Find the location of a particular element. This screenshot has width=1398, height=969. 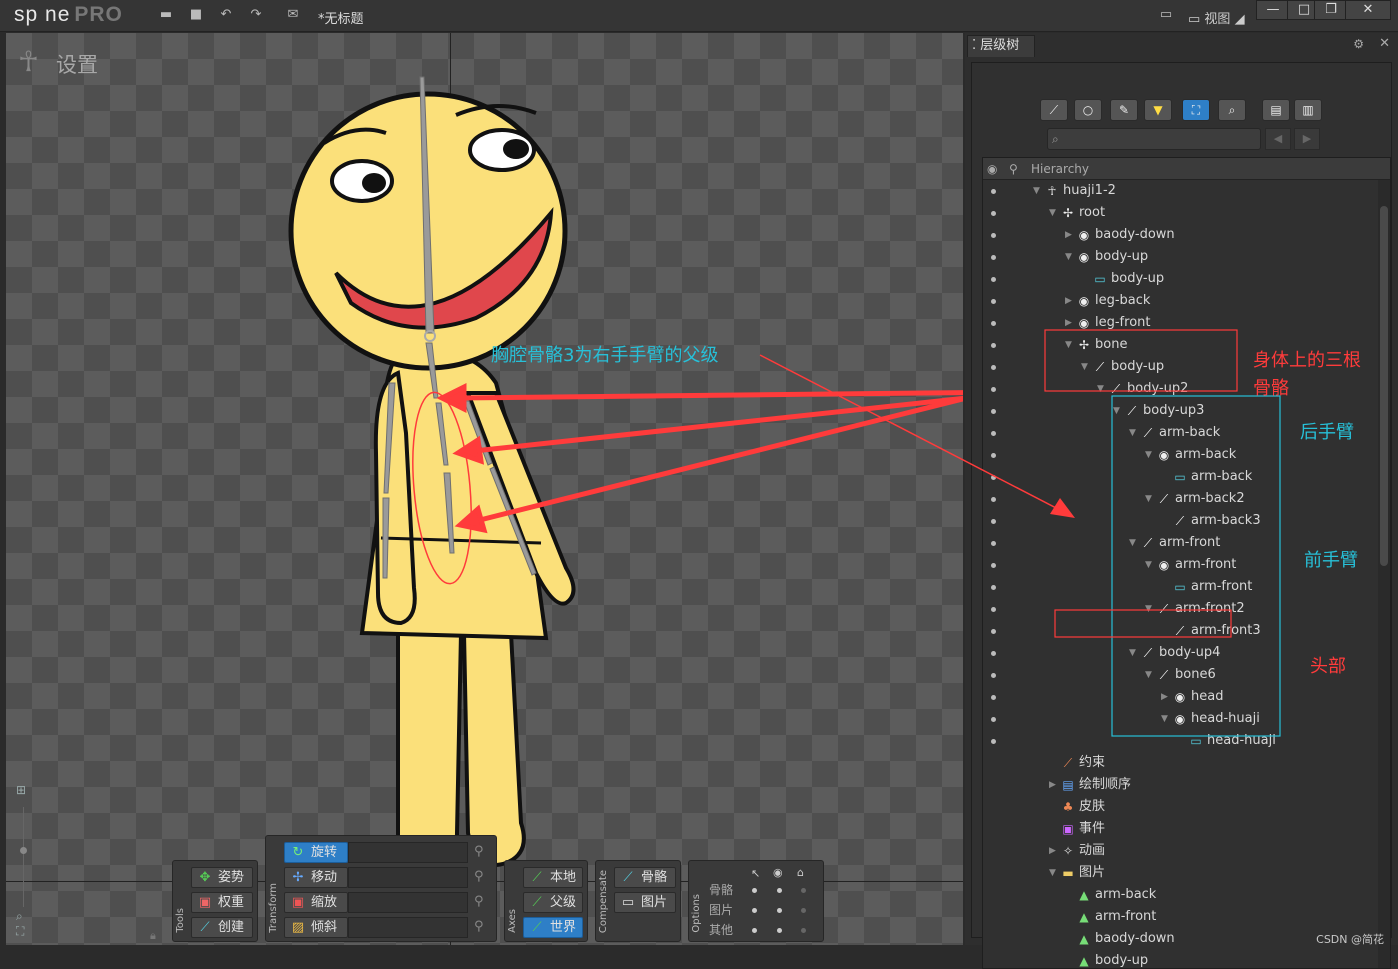

tree-row: ▭ body-up is located at coordinates (1180, 279).